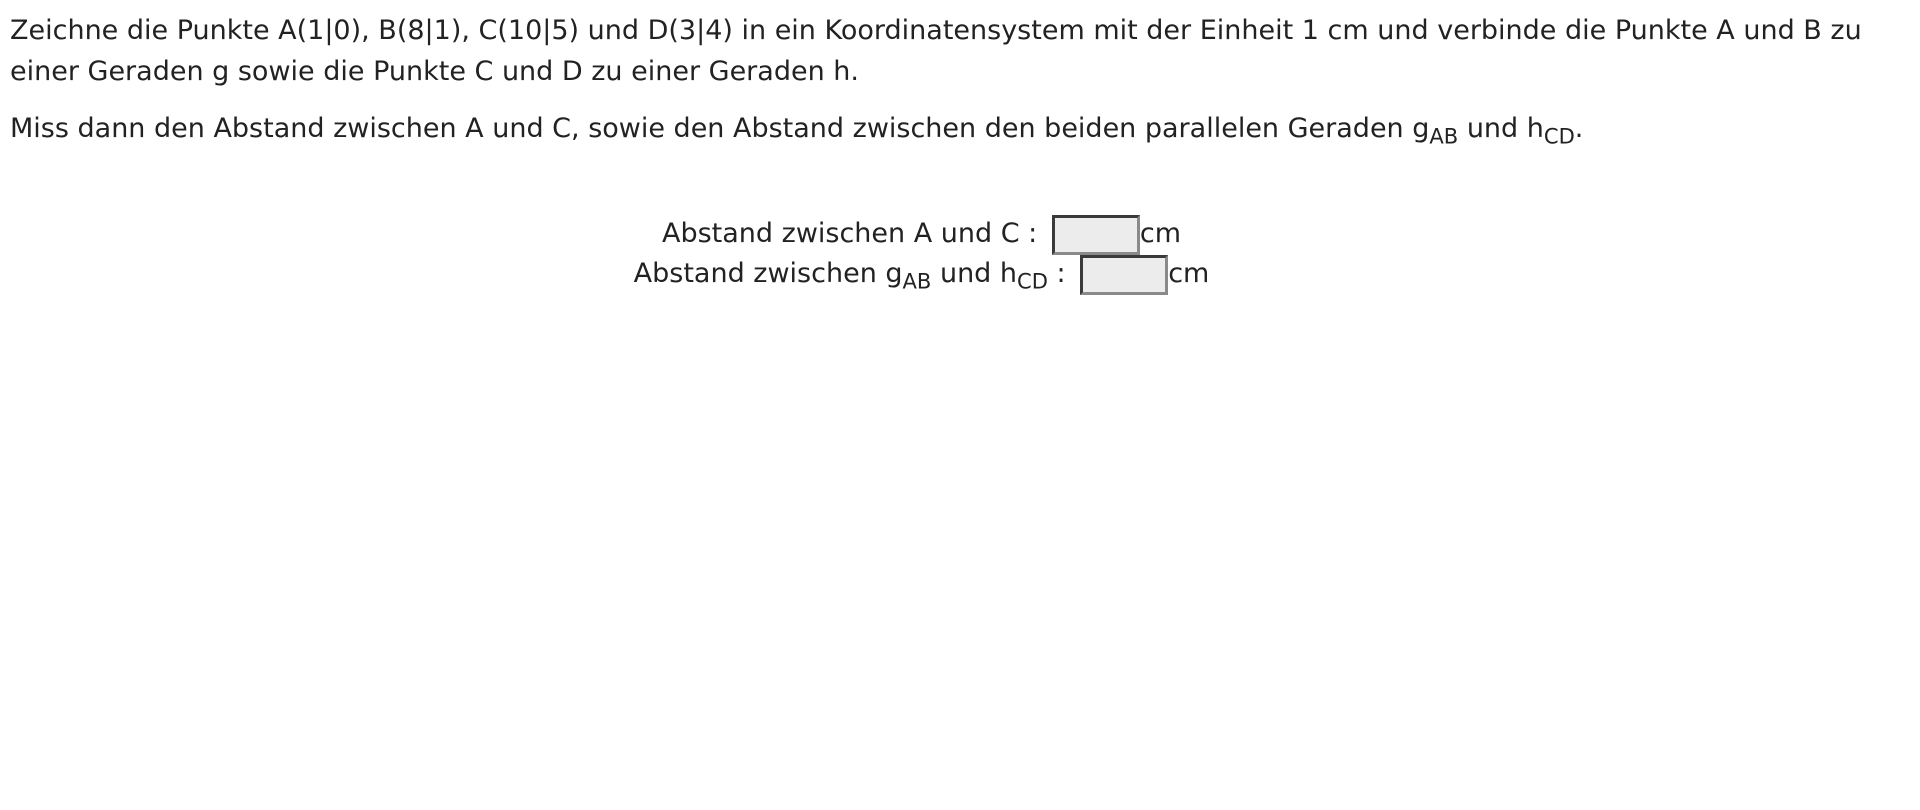  Describe the element at coordinates (917, 281) in the screenshot. I see `distance-lines-sub-ab: AB` at that location.